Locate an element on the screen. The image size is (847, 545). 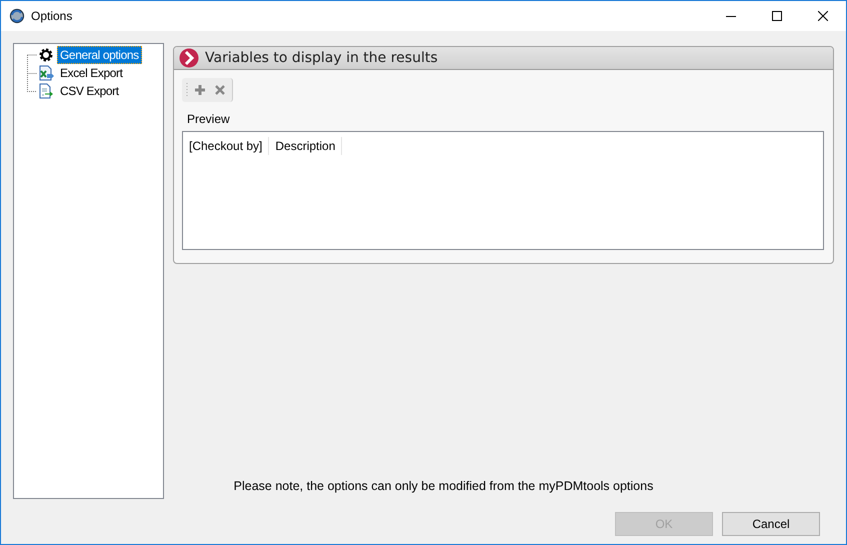
column-header: [Checkout by] is located at coordinates (226, 146).